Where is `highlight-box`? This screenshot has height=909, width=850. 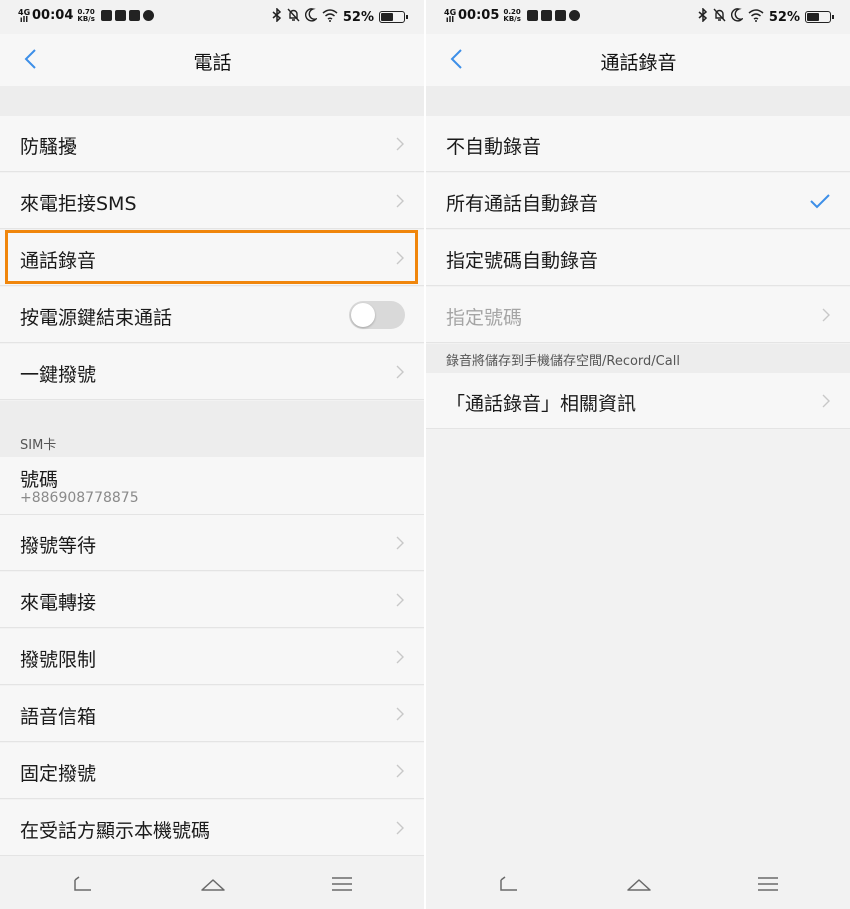
highlight-box is located at coordinates (211, 257).